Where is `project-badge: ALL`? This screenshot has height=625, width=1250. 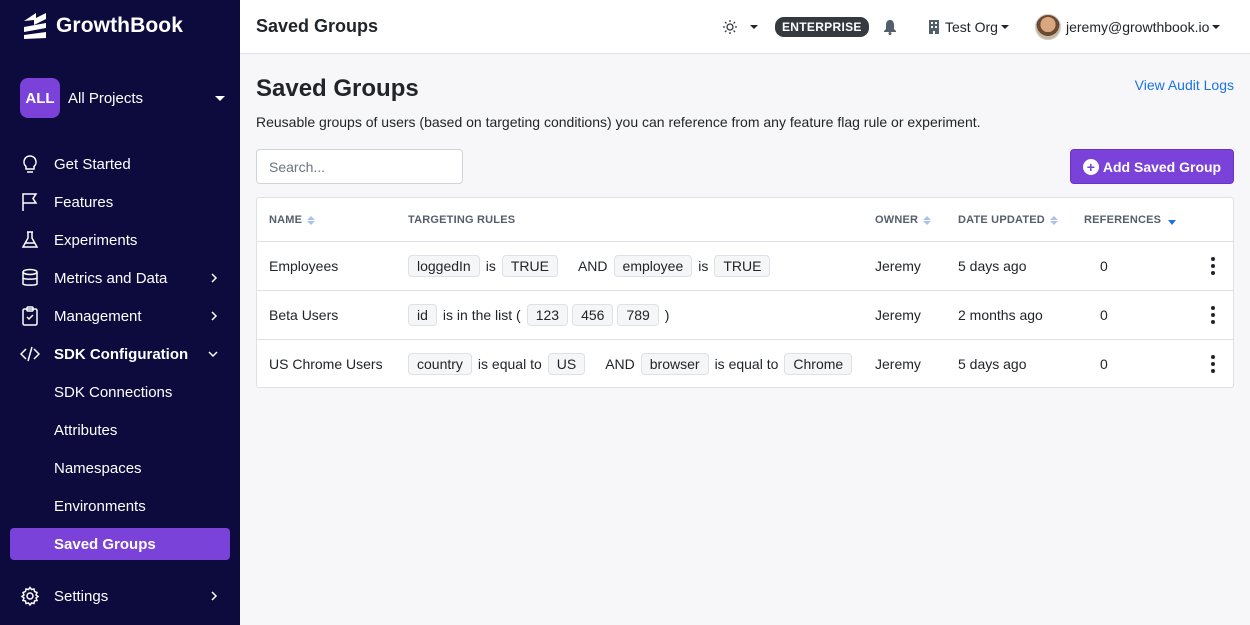
project-badge: ALL is located at coordinates (40, 98).